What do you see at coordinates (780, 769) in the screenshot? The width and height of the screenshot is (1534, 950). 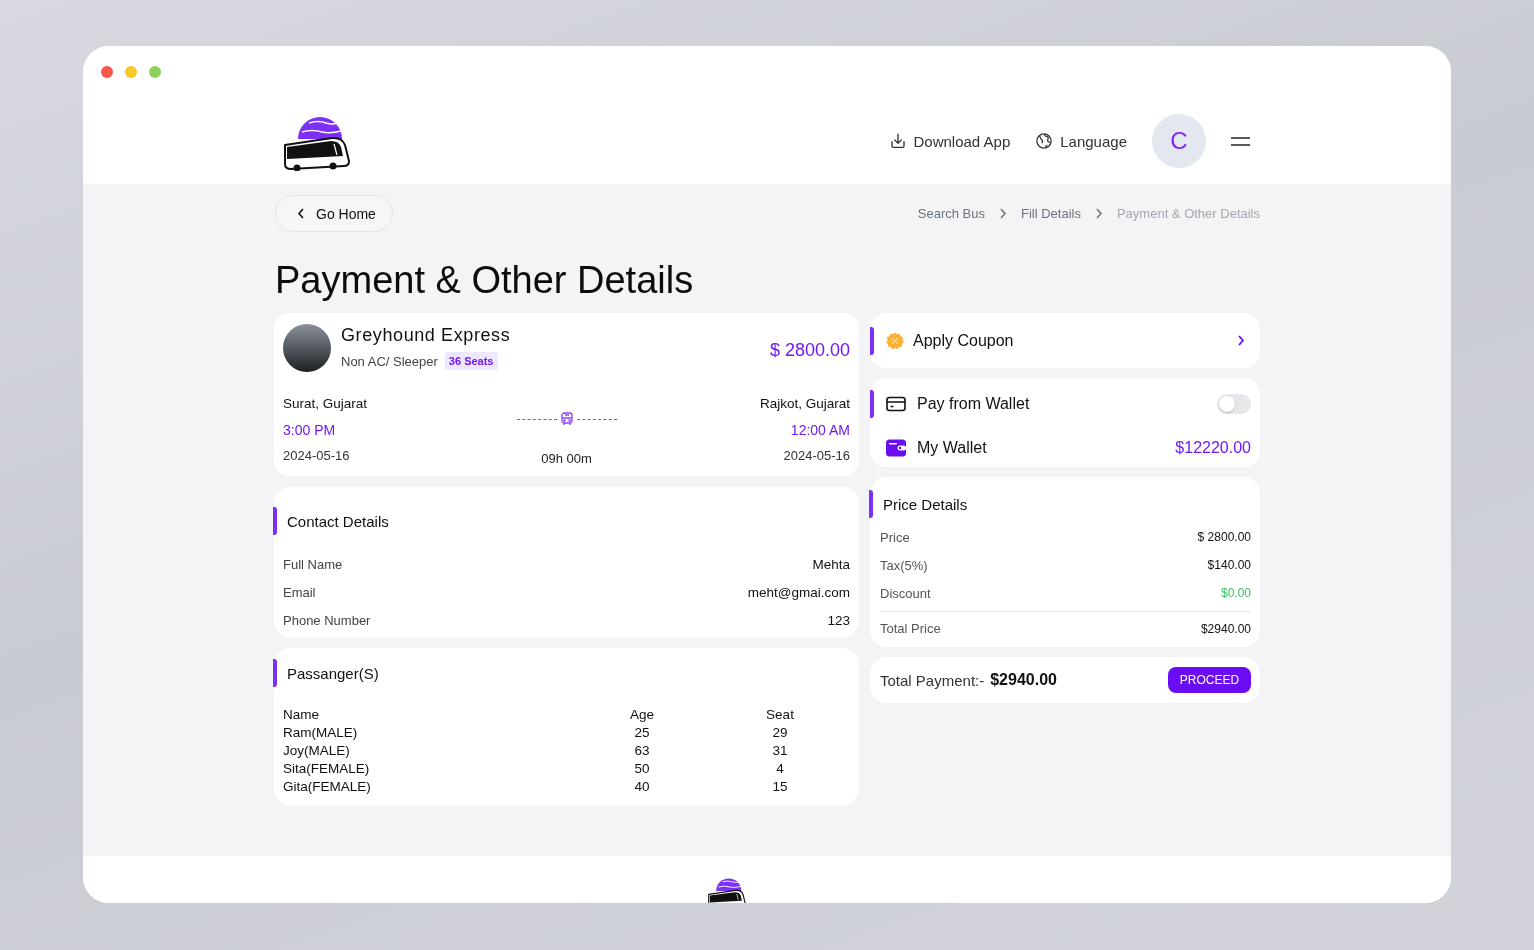 I see `table-cell-text: 4` at bounding box center [780, 769].